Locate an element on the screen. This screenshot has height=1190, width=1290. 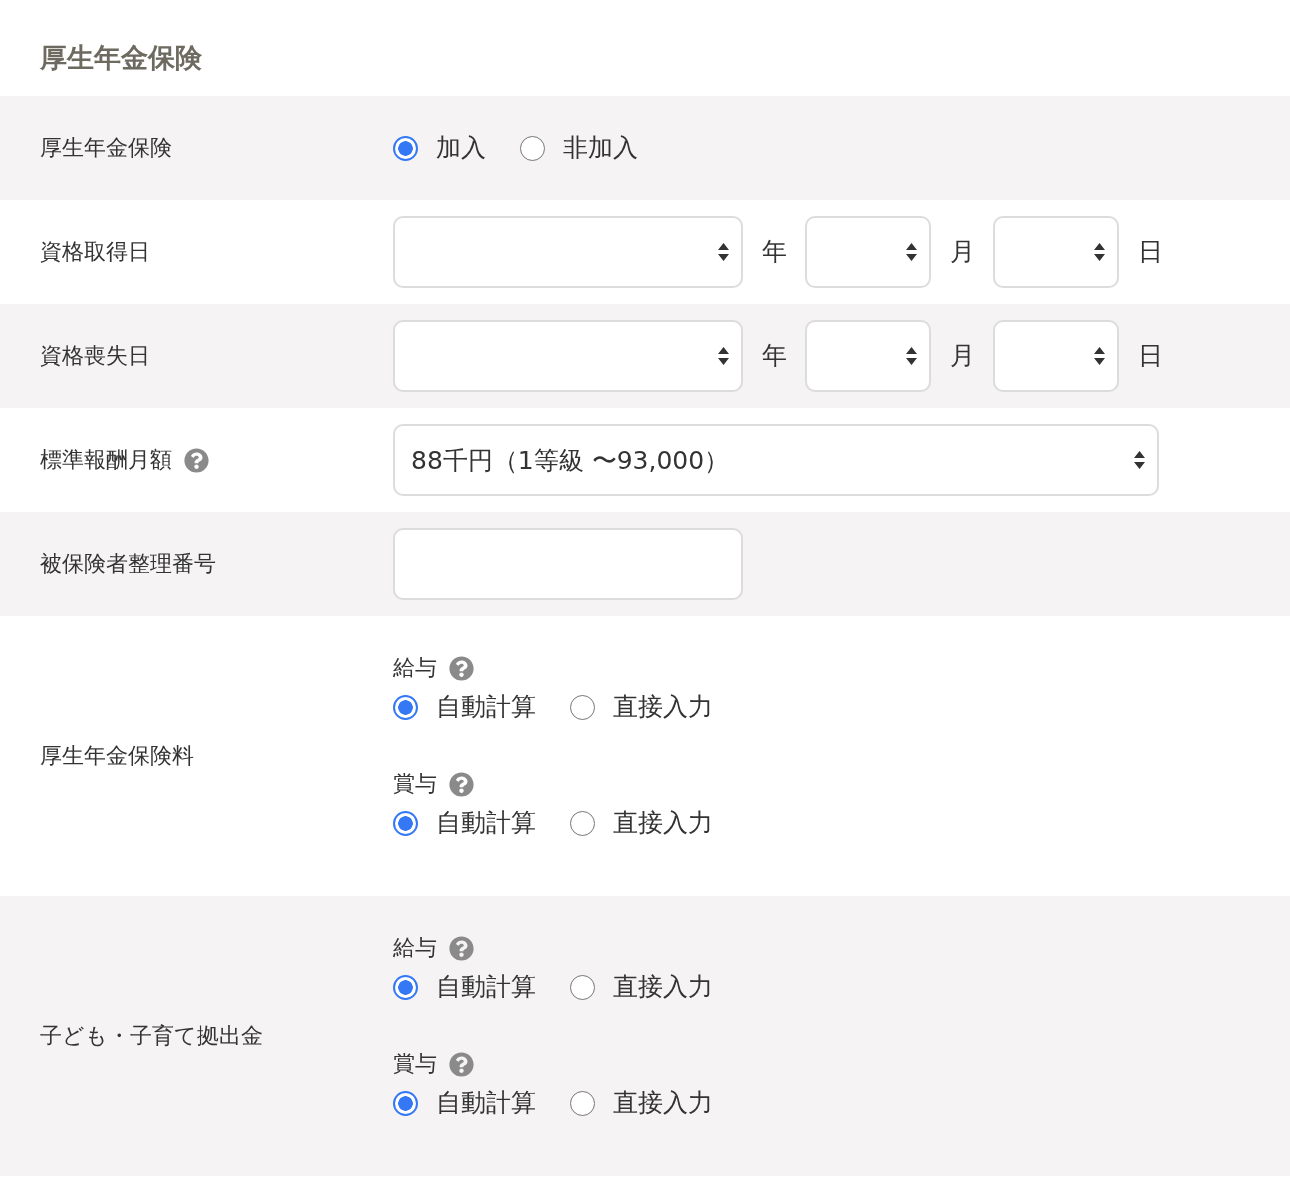
field-label: 厚生年金保険 is located at coordinates (106, 148).